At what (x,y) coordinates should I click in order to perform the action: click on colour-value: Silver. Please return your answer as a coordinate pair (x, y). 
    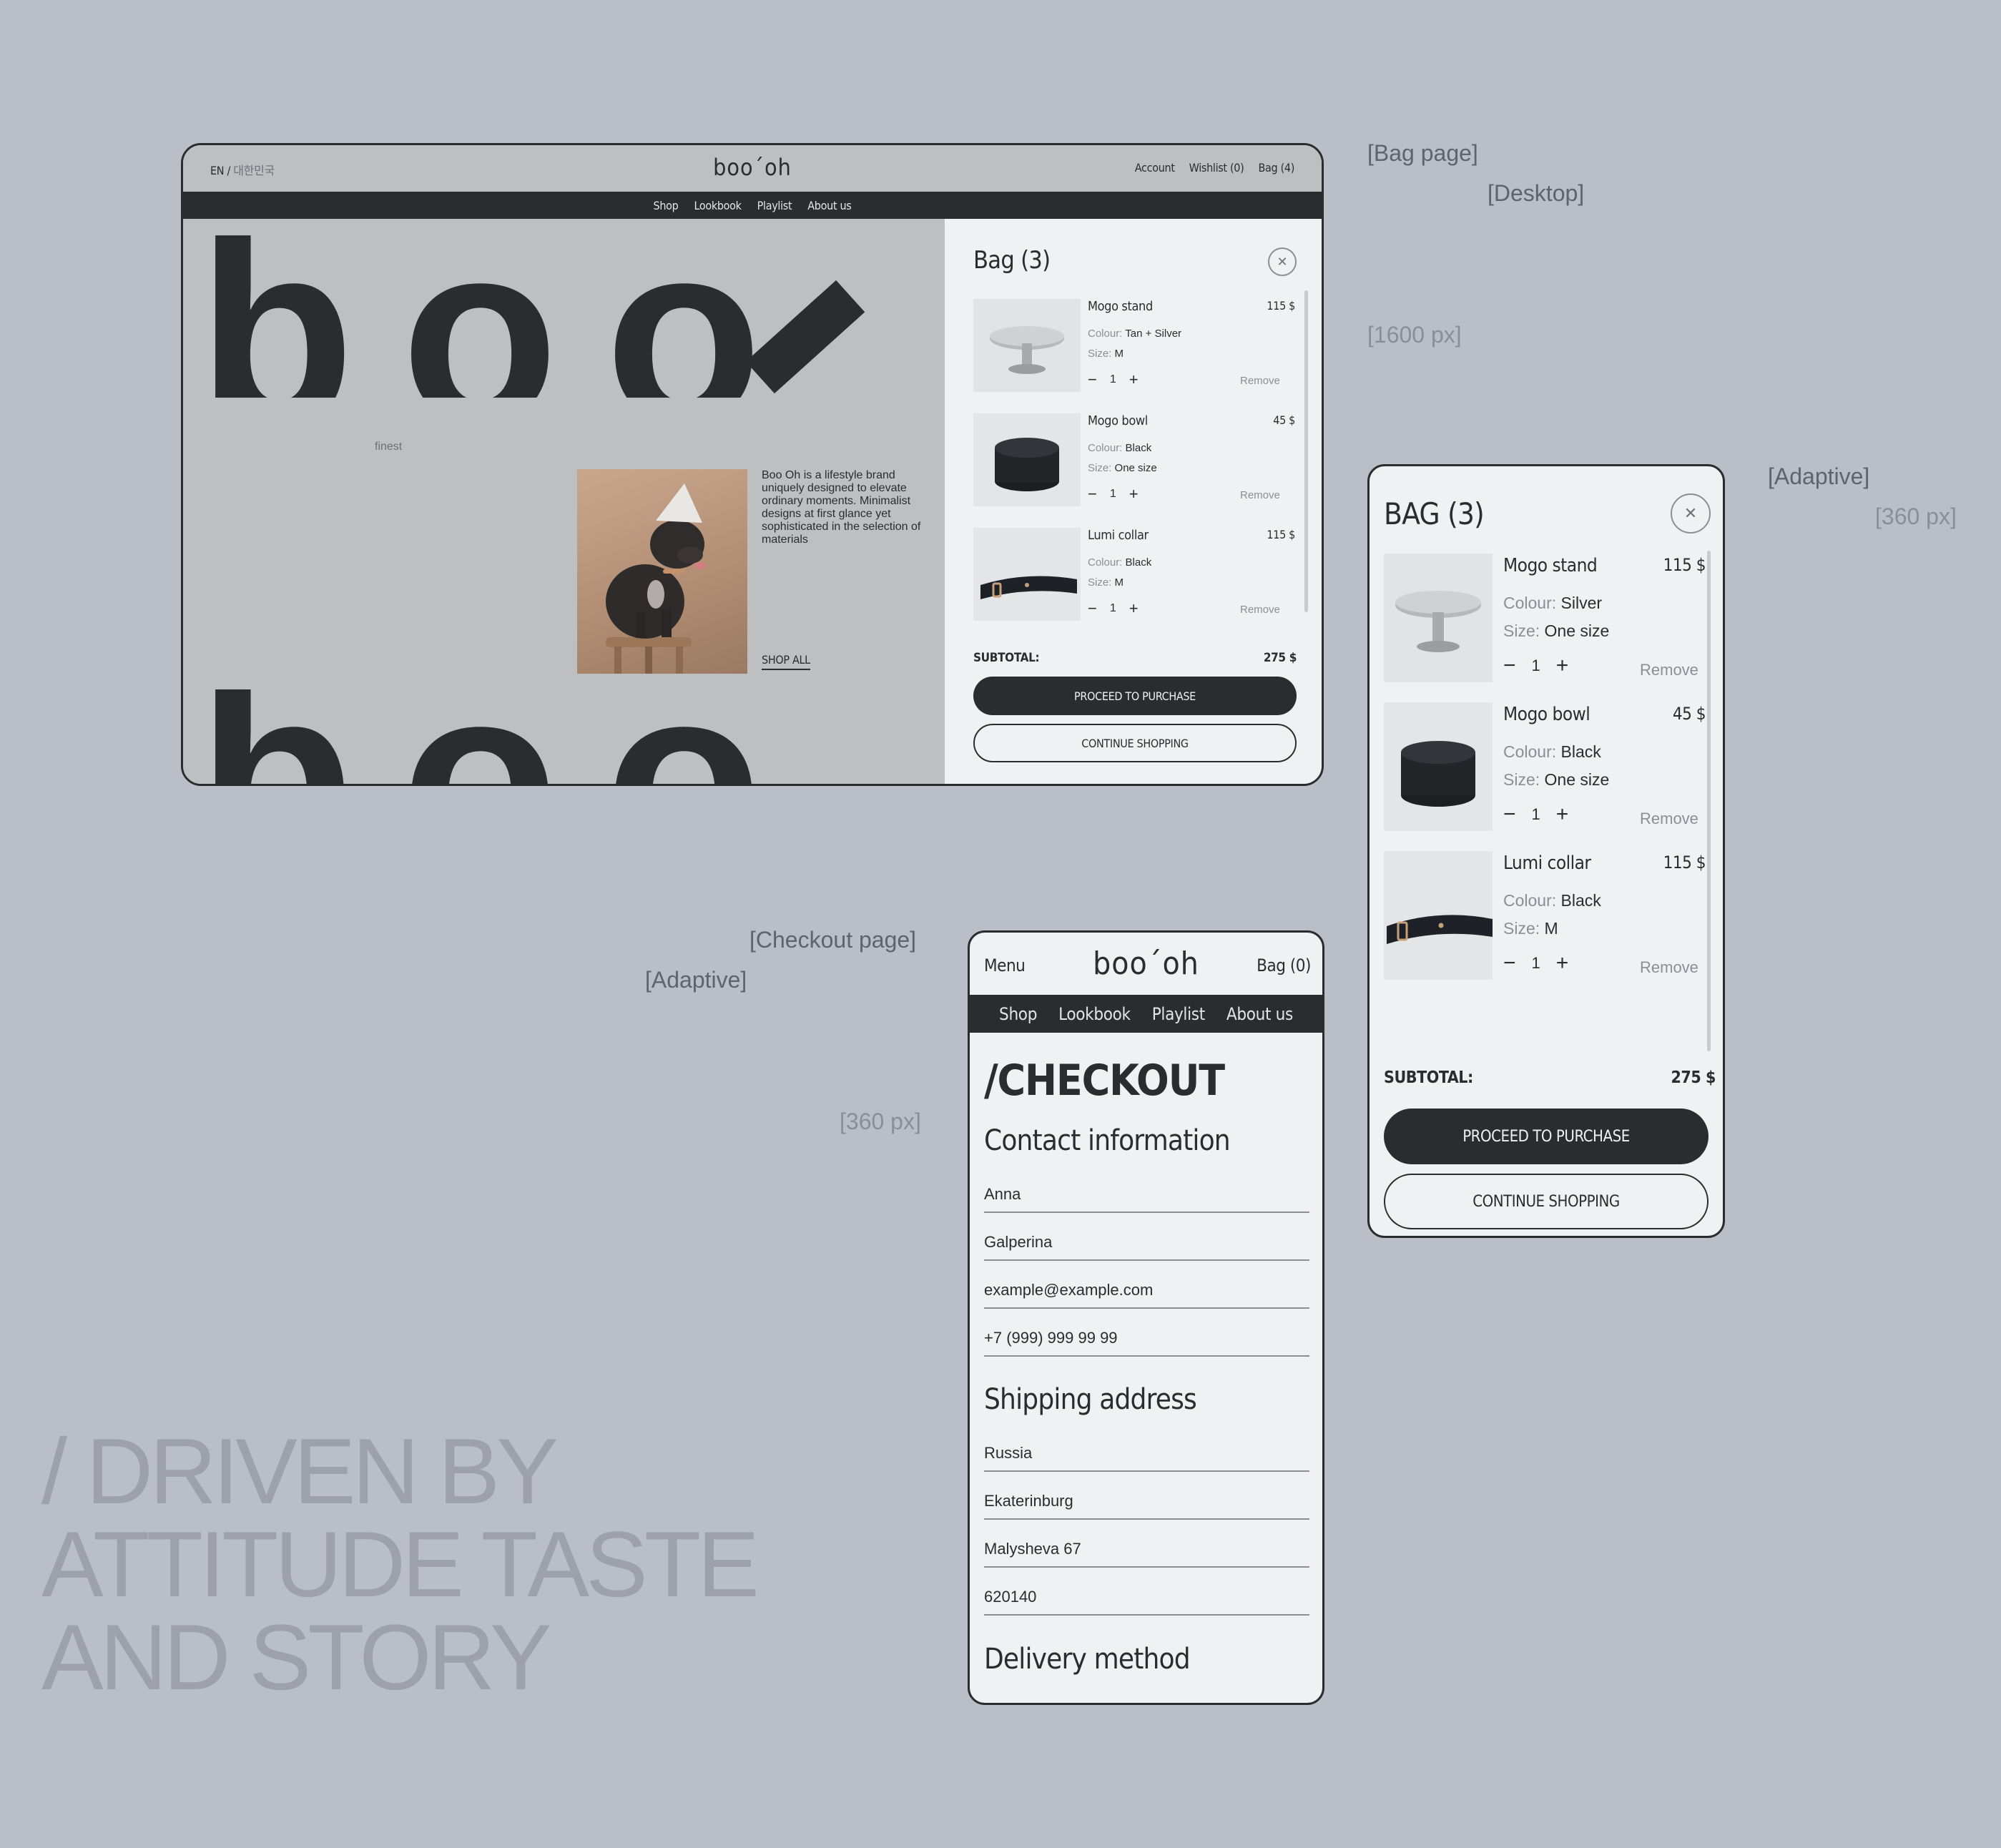
    Looking at the image, I should click on (1582, 603).